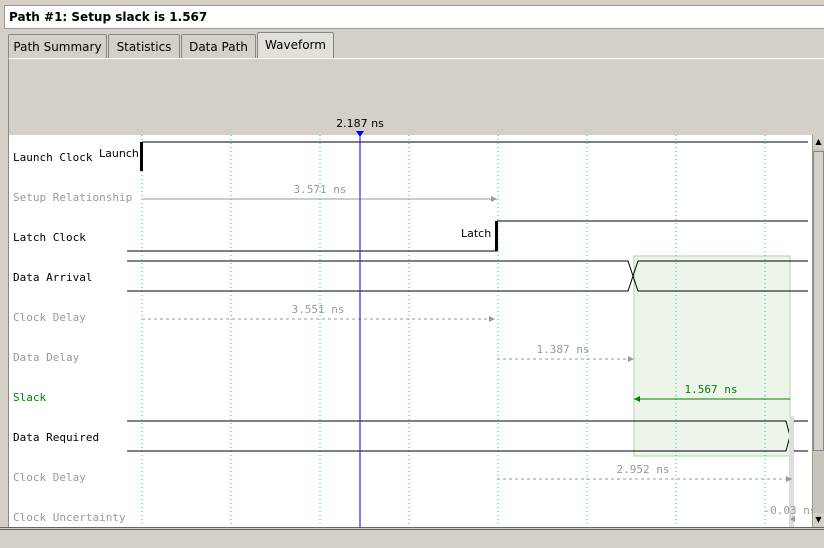 This screenshot has width=824, height=548. Describe the element at coordinates (29, 397) in the screenshot. I see `row-label-6: Slack` at that location.